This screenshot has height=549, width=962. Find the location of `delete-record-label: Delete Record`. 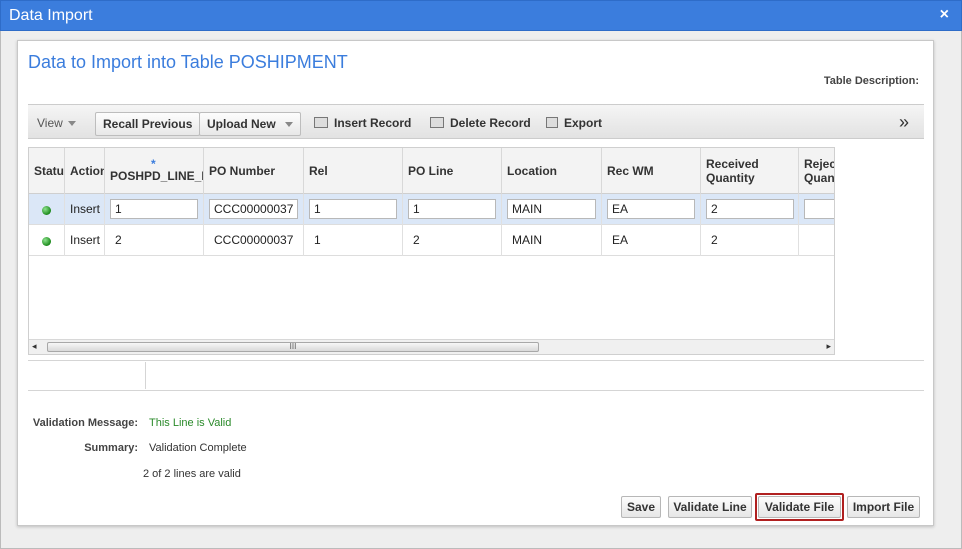

delete-record-label: Delete Record is located at coordinates (490, 123).